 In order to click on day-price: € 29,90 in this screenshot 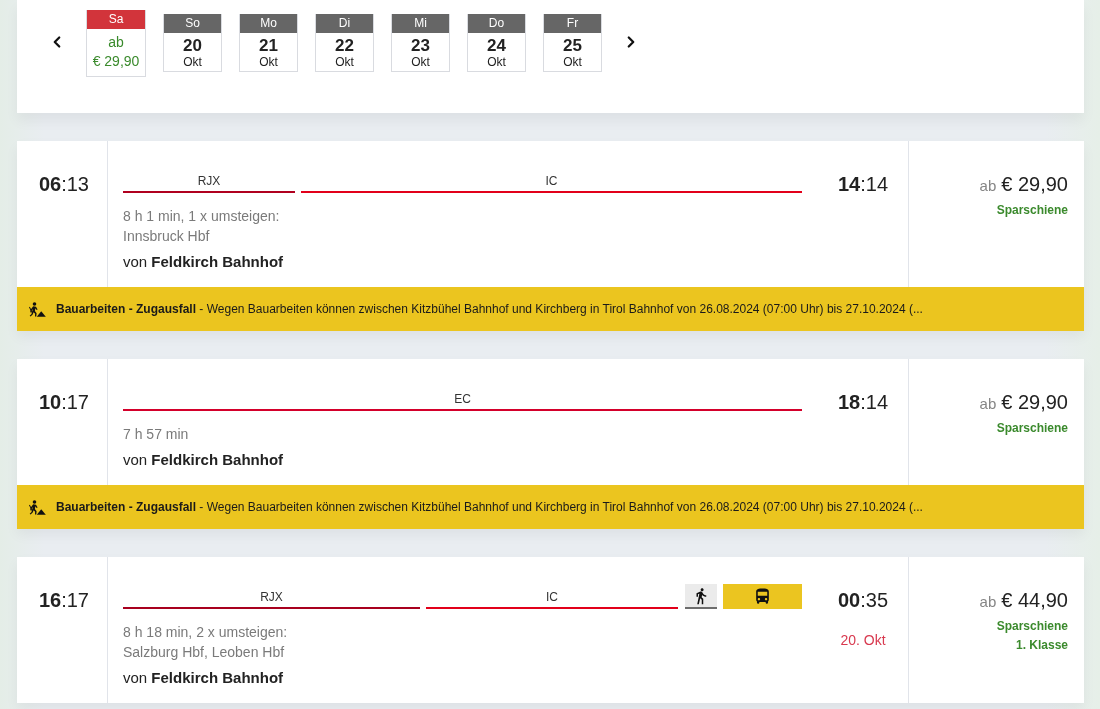, I will do `click(116, 61)`.